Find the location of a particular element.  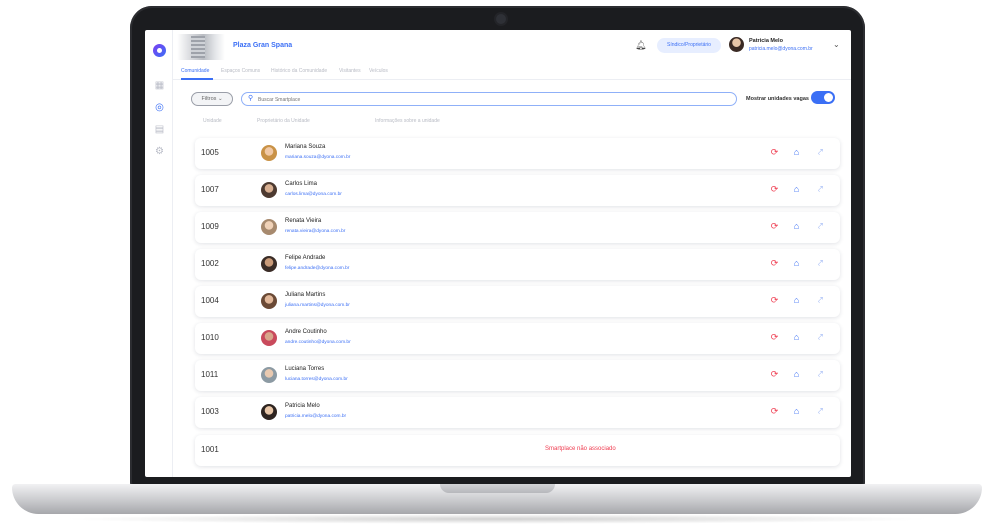

grid-icon: ▦ is located at coordinates (159, 85).